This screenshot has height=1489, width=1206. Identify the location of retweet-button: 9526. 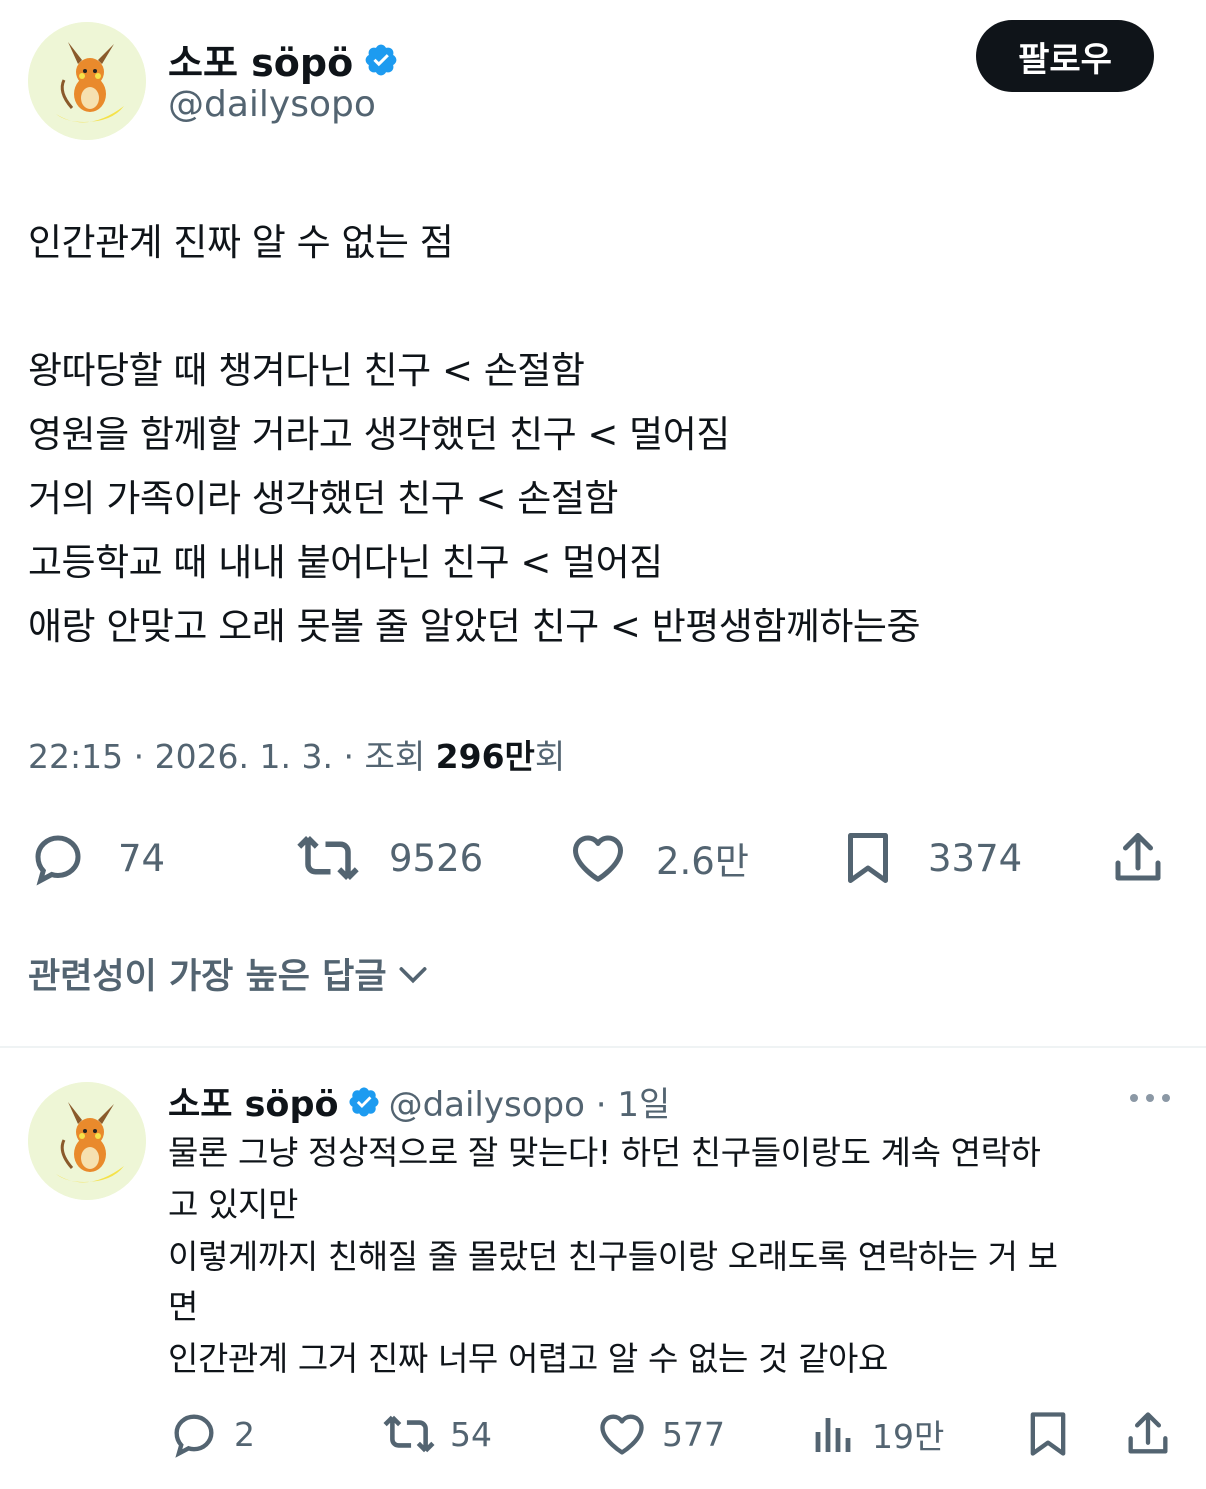
(389, 858).